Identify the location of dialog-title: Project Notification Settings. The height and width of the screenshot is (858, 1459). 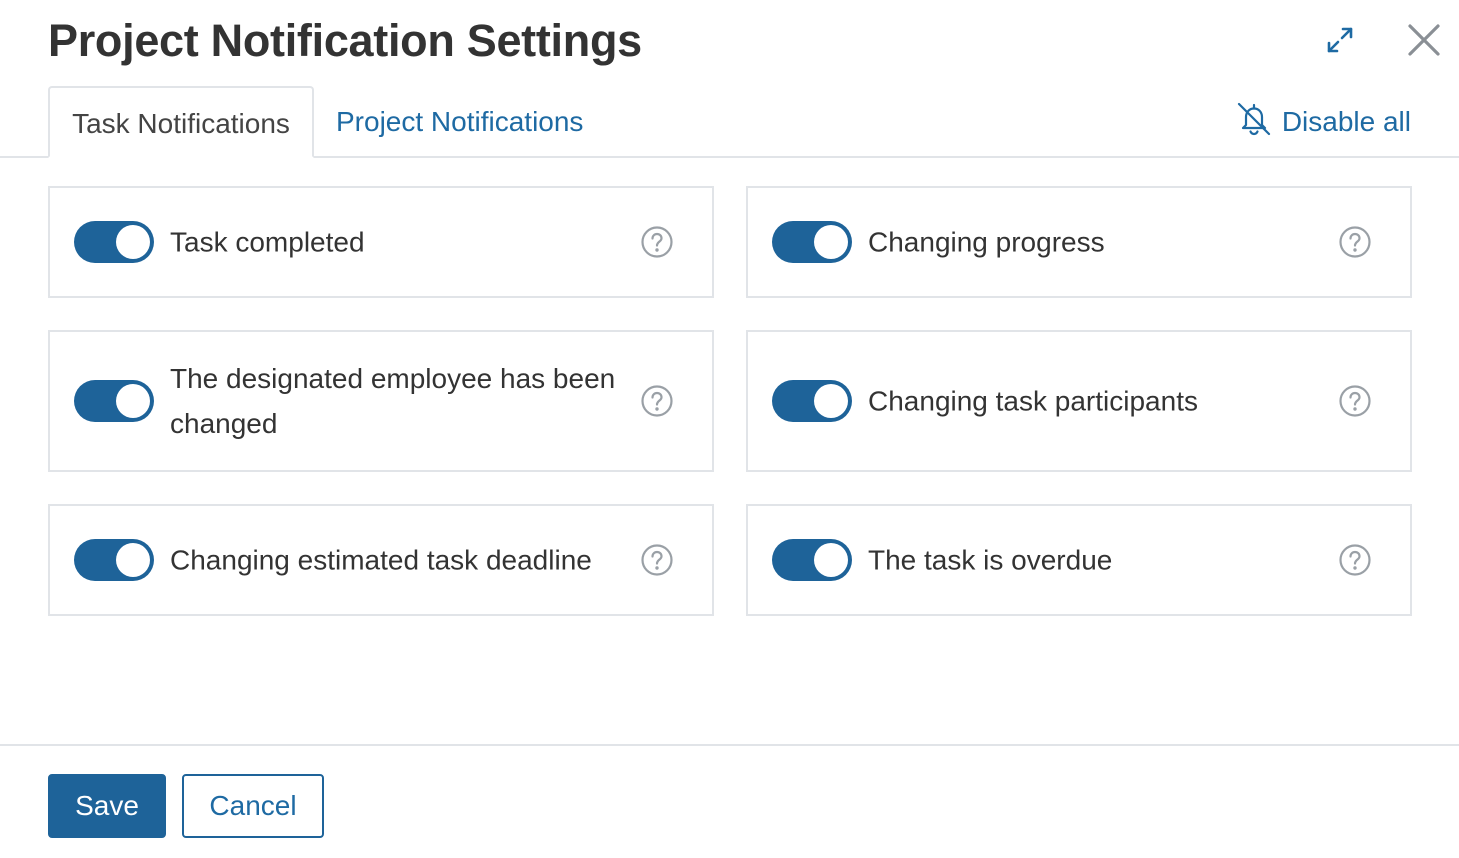
(345, 40).